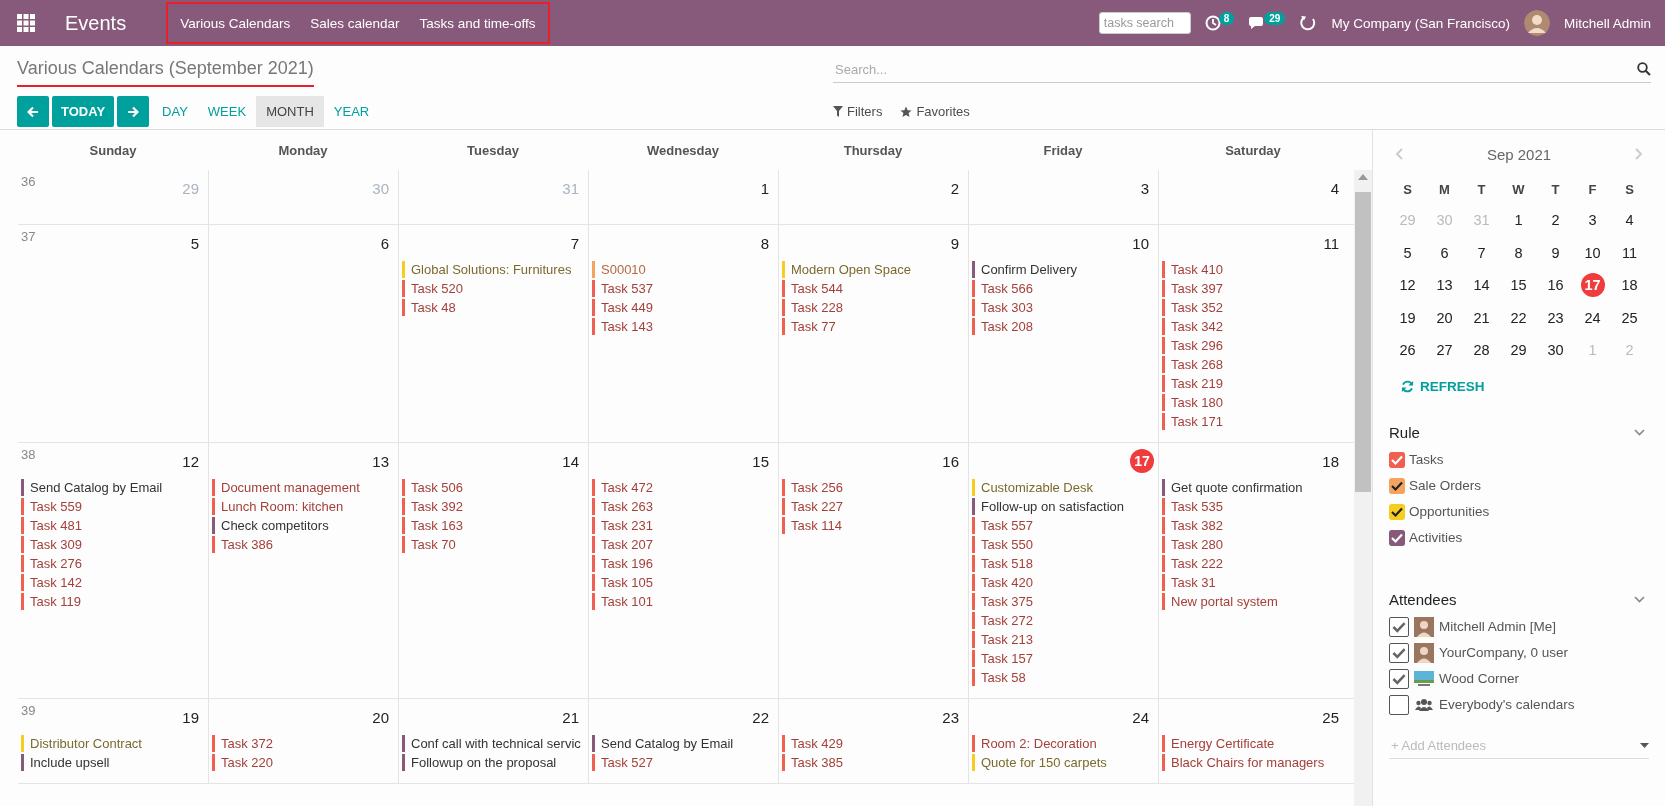 Image resolution: width=1665 pixels, height=806 pixels. What do you see at coordinates (111, 601) in the screenshot?
I see `calendar-event: Task 119` at bounding box center [111, 601].